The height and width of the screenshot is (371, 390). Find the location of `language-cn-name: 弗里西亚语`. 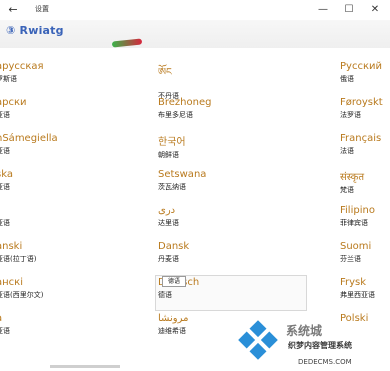

language-cn-name: 弗里西亚语 is located at coordinates (357, 295).